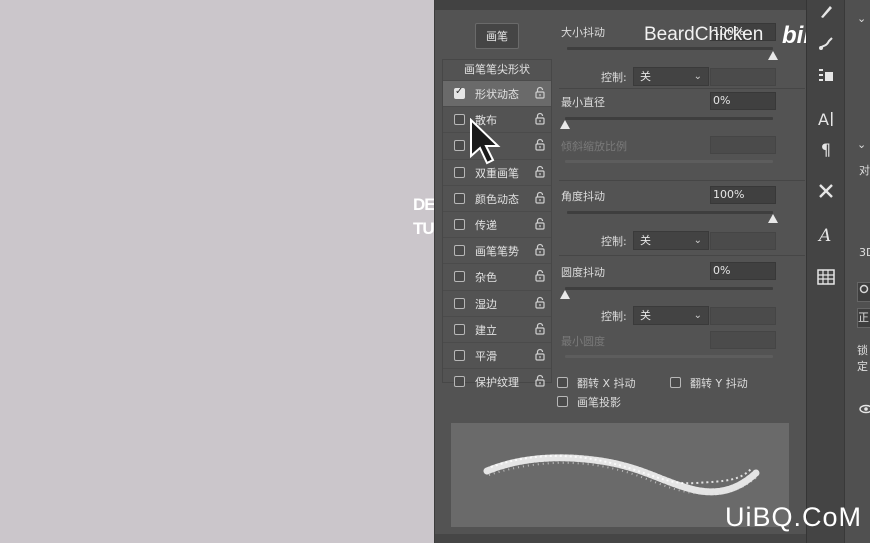 The image size is (870, 543). I want to click on control3-select: 关 ⌄, so click(671, 315).